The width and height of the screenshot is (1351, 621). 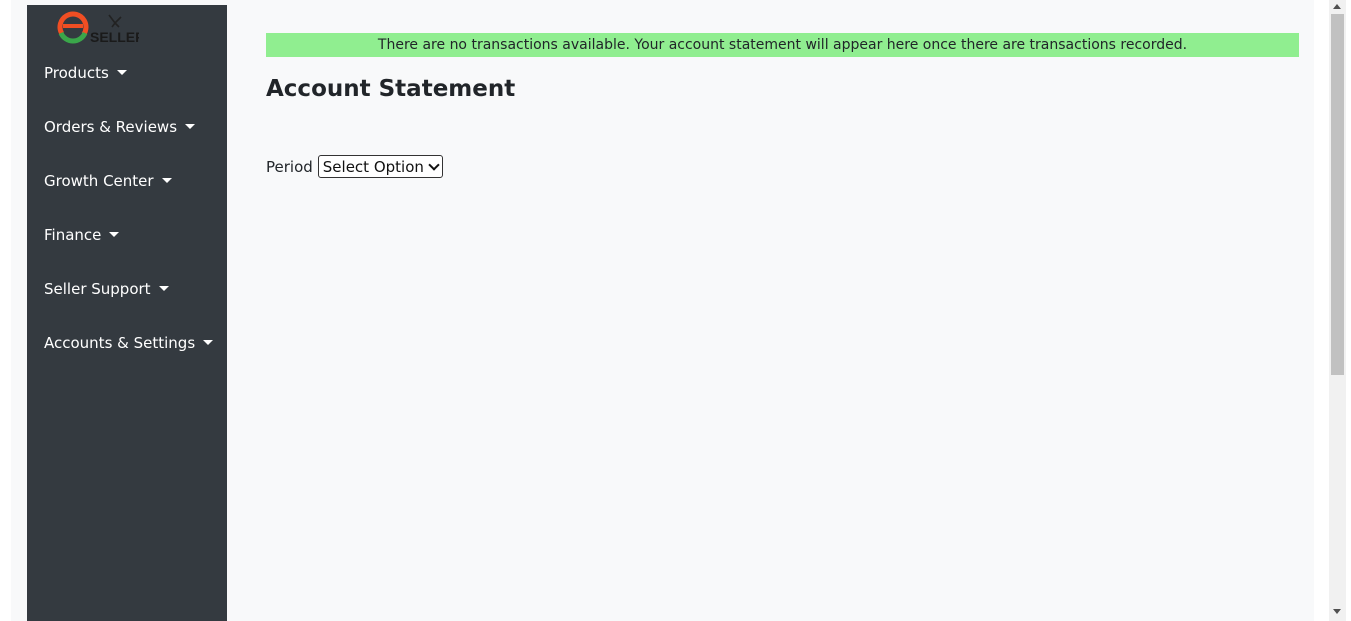 What do you see at coordinates (114, 37) in the screenshot?
I see `logo-text: SELLER` at bounding box center [114, 37].